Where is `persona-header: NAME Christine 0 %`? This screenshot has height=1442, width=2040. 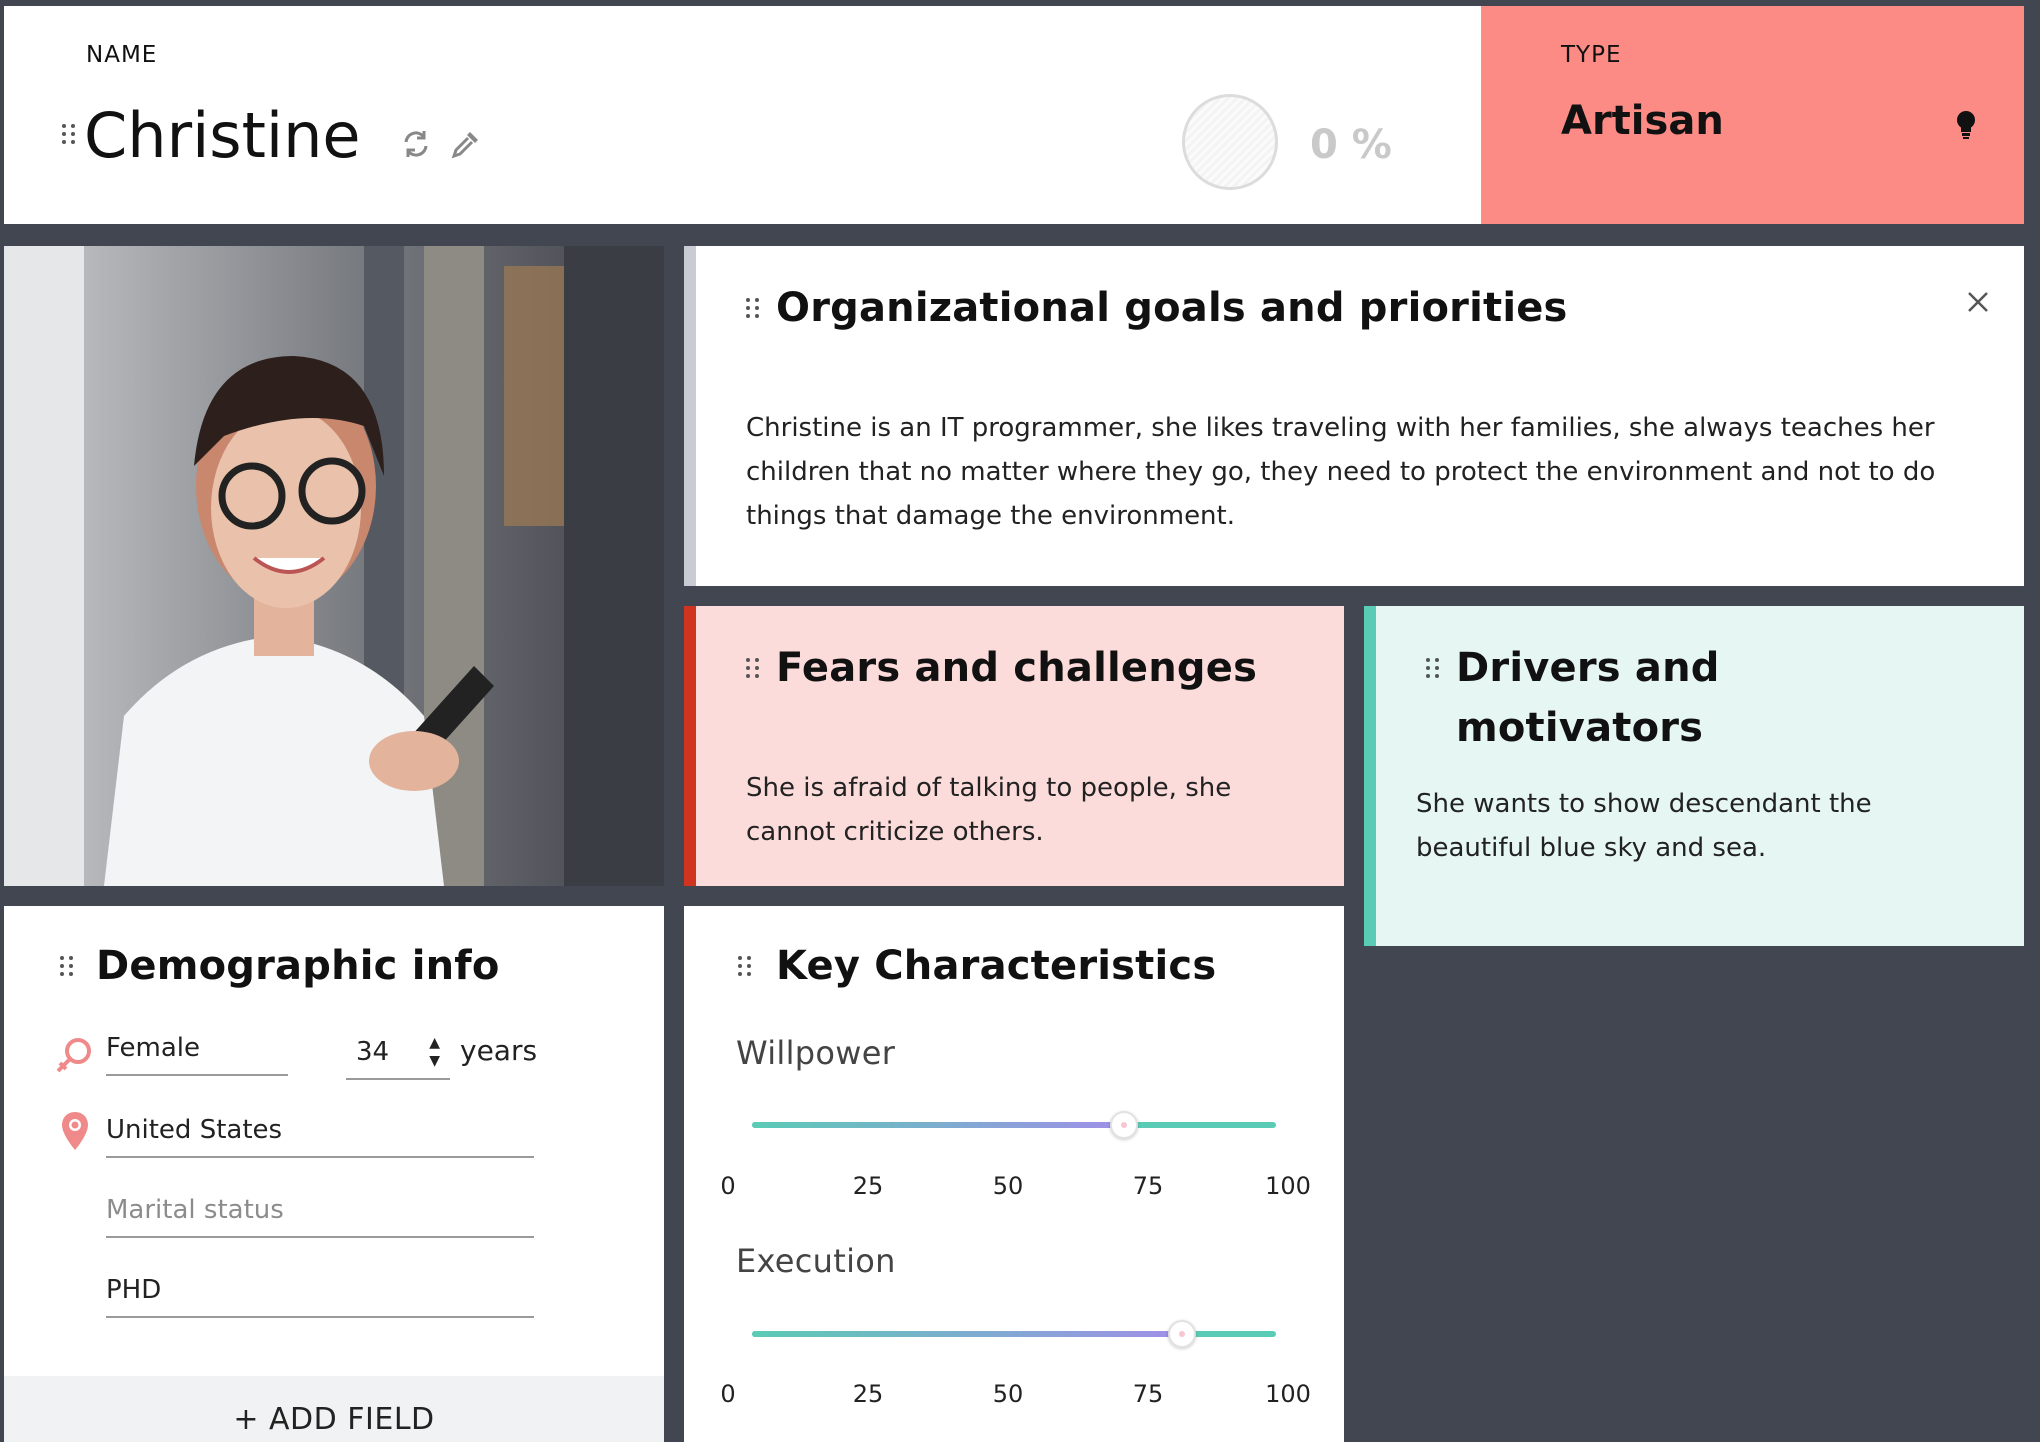
persona-header: NAME Christine 0 % is located at coordinates (742, 115).